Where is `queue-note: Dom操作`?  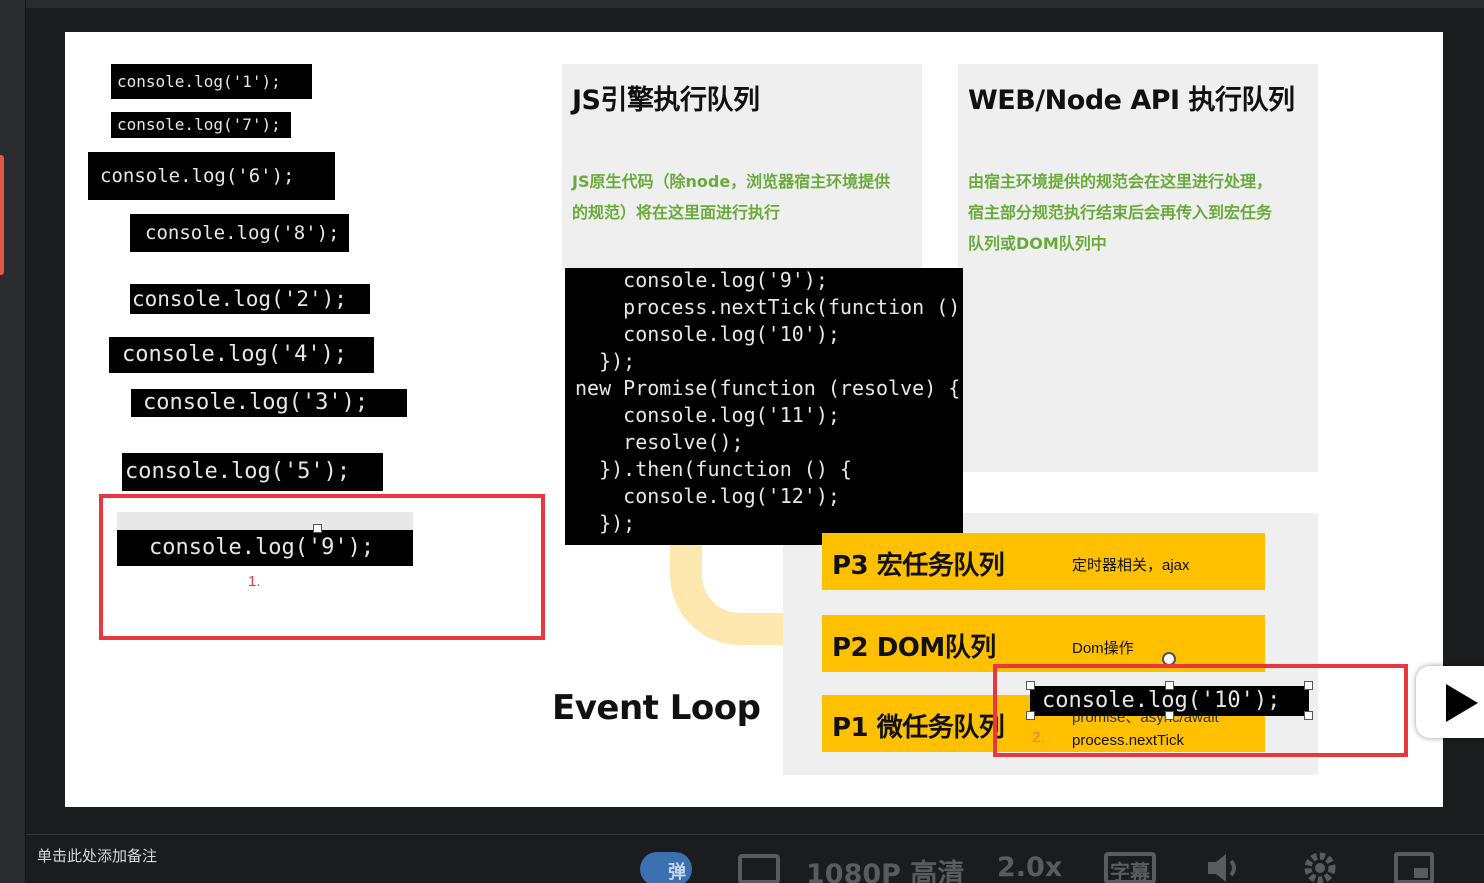
queue-note: Dom操作 is located at coordinates (1103, 648).